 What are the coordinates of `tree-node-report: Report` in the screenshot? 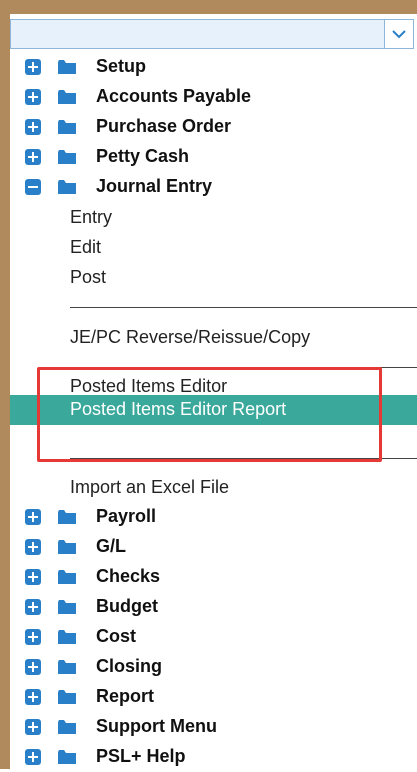 It's located at (213, 697).